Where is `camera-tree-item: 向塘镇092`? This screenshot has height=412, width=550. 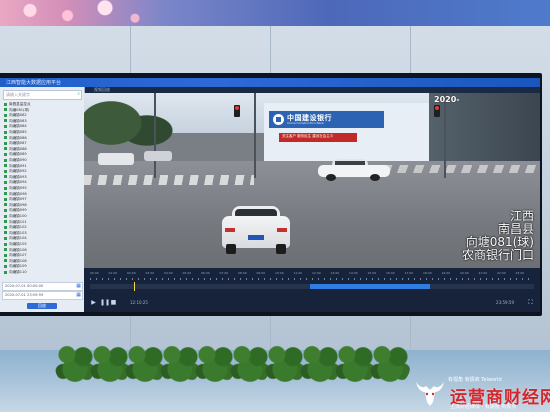
camera-tree-item: 向塘镇092 is located at coordinates (42, 171).